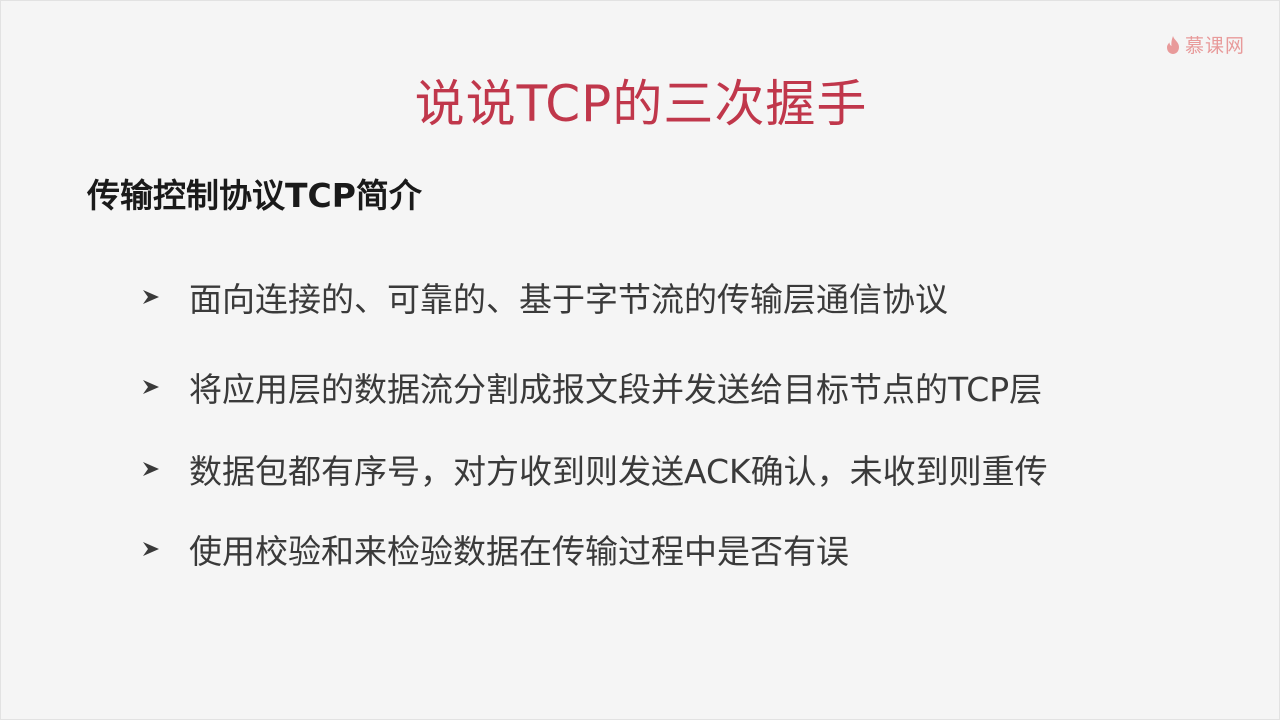  What do you see at coordinates (519, 551) in the screenshot?
I see `bullet-text: 使用校验和来检验数据在传输过程中是否有误` at bounding box center [519, 551].